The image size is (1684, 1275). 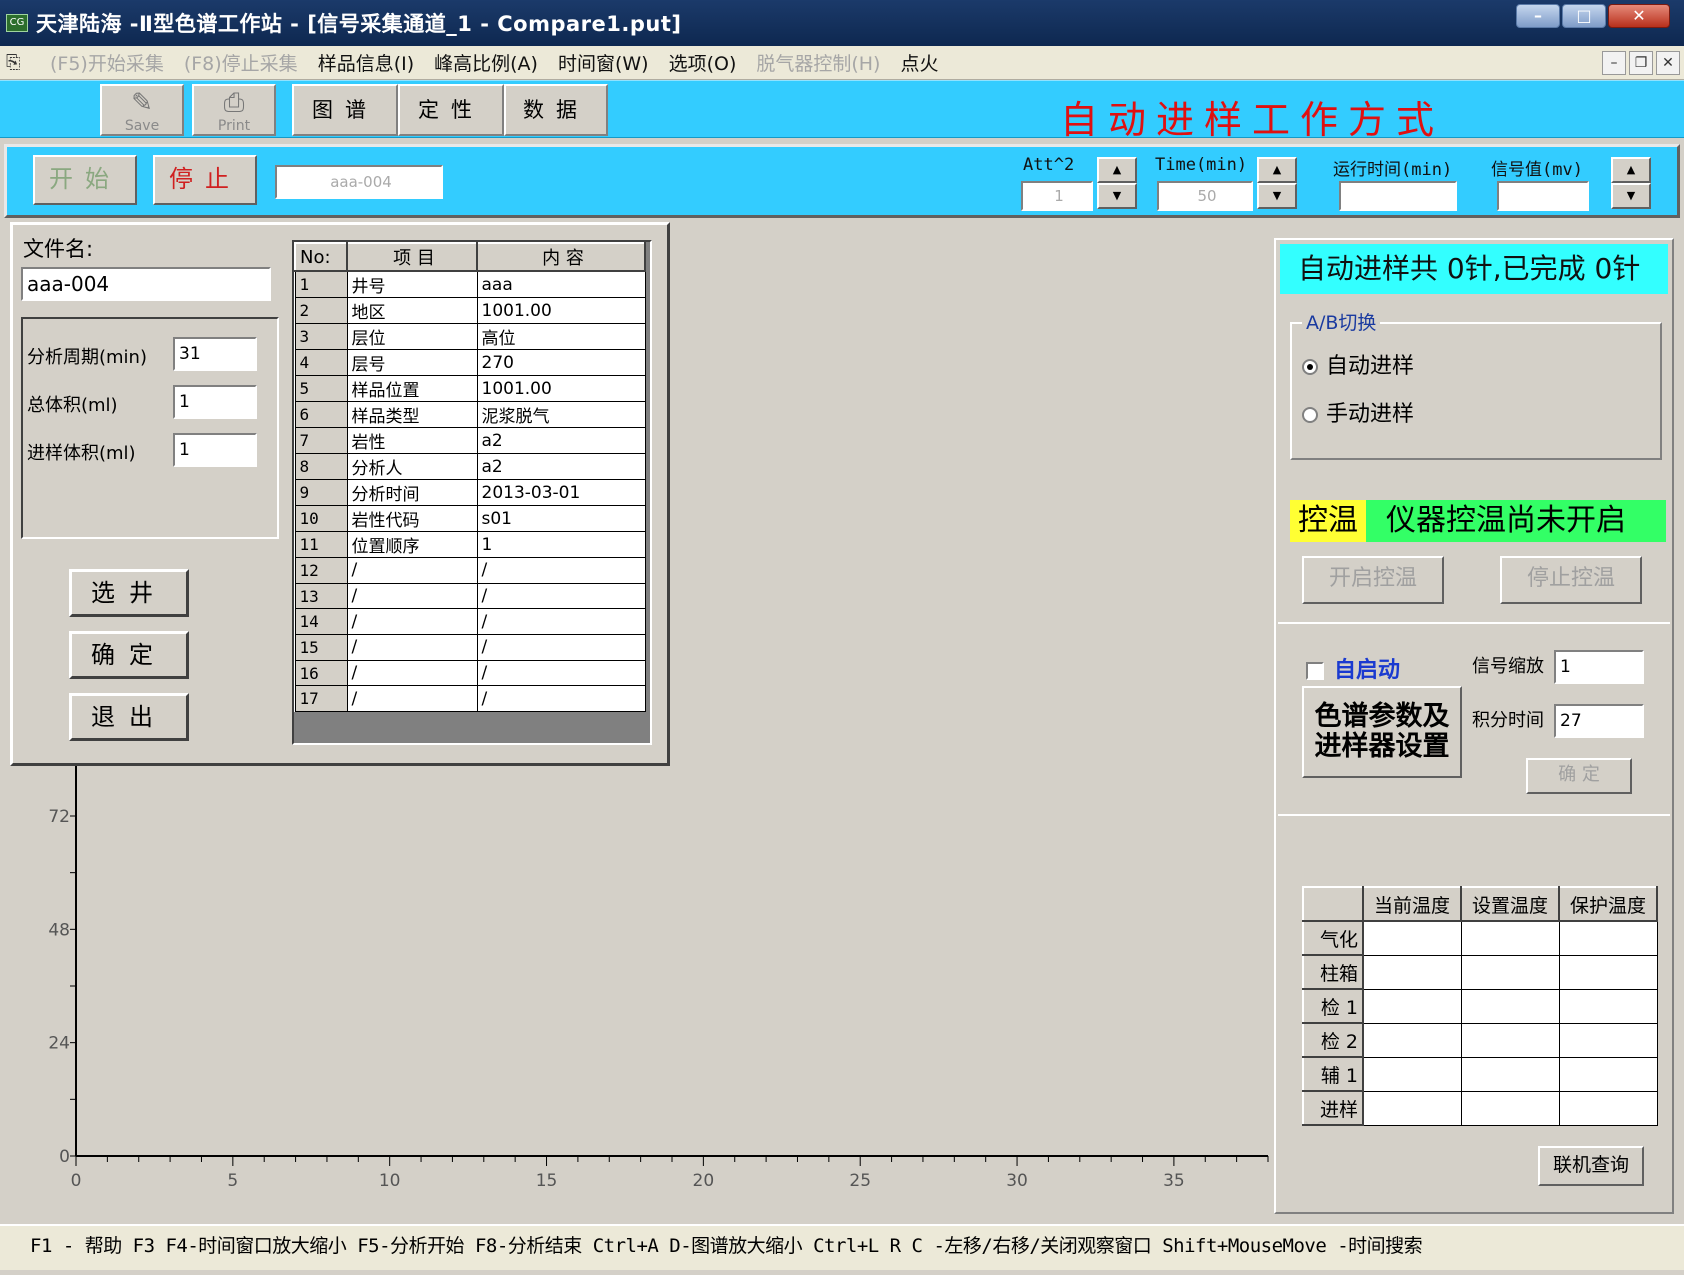 What do you see at coordinates (321, 492) in the screenshot?
I see `table-cell-no: 9` at bounding box center [321, 492].